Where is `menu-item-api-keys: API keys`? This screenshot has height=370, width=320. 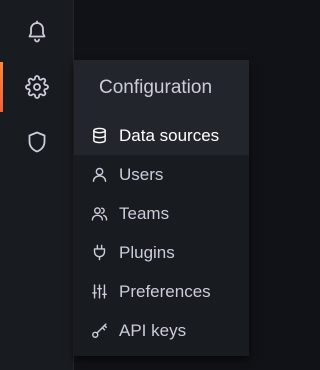
menu-item-api-keys: API keys is located at coordinates (161, 330).